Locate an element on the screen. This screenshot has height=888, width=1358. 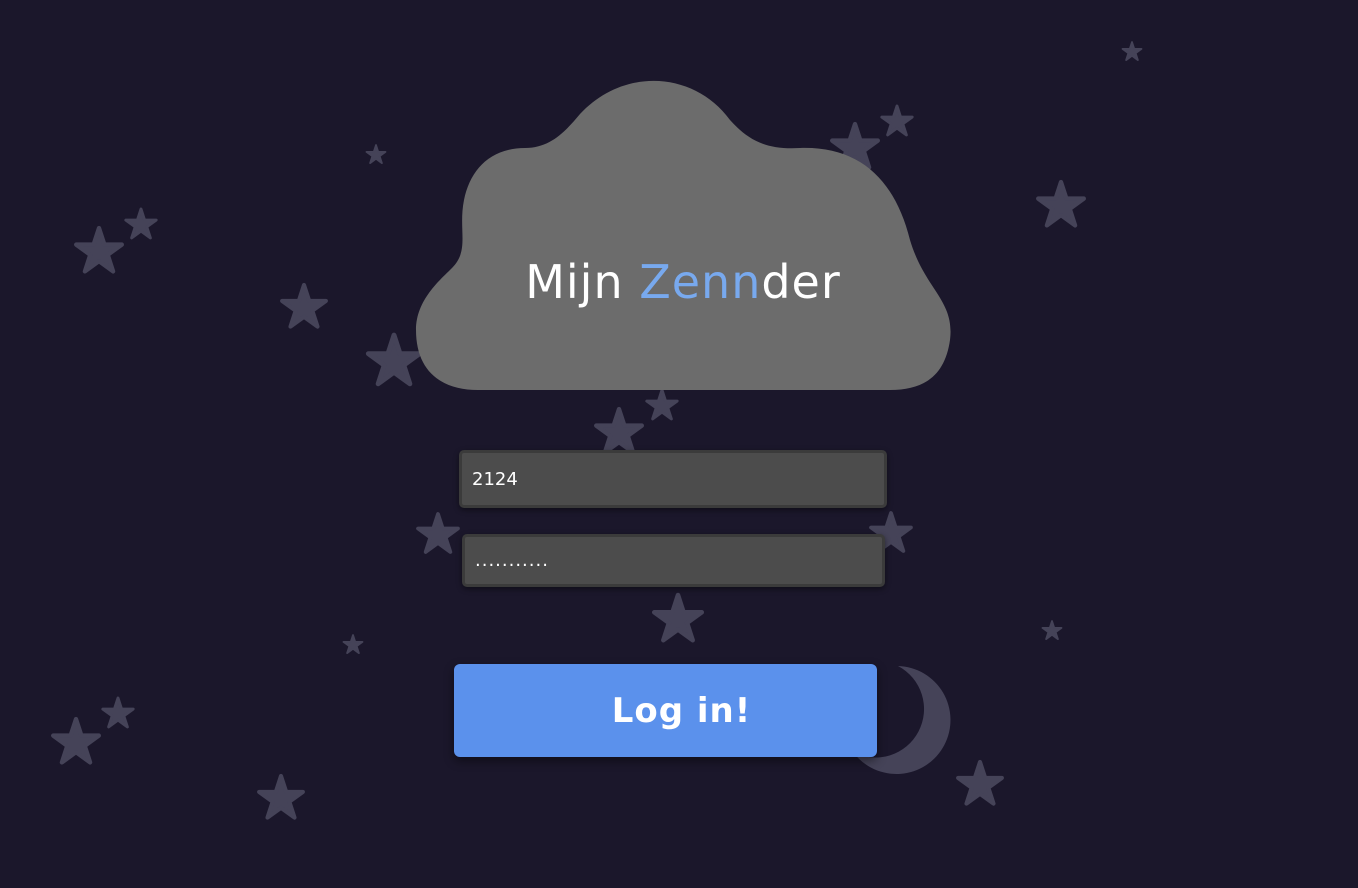
logo-prefix: Mijn is located at coordinates (582, 282).